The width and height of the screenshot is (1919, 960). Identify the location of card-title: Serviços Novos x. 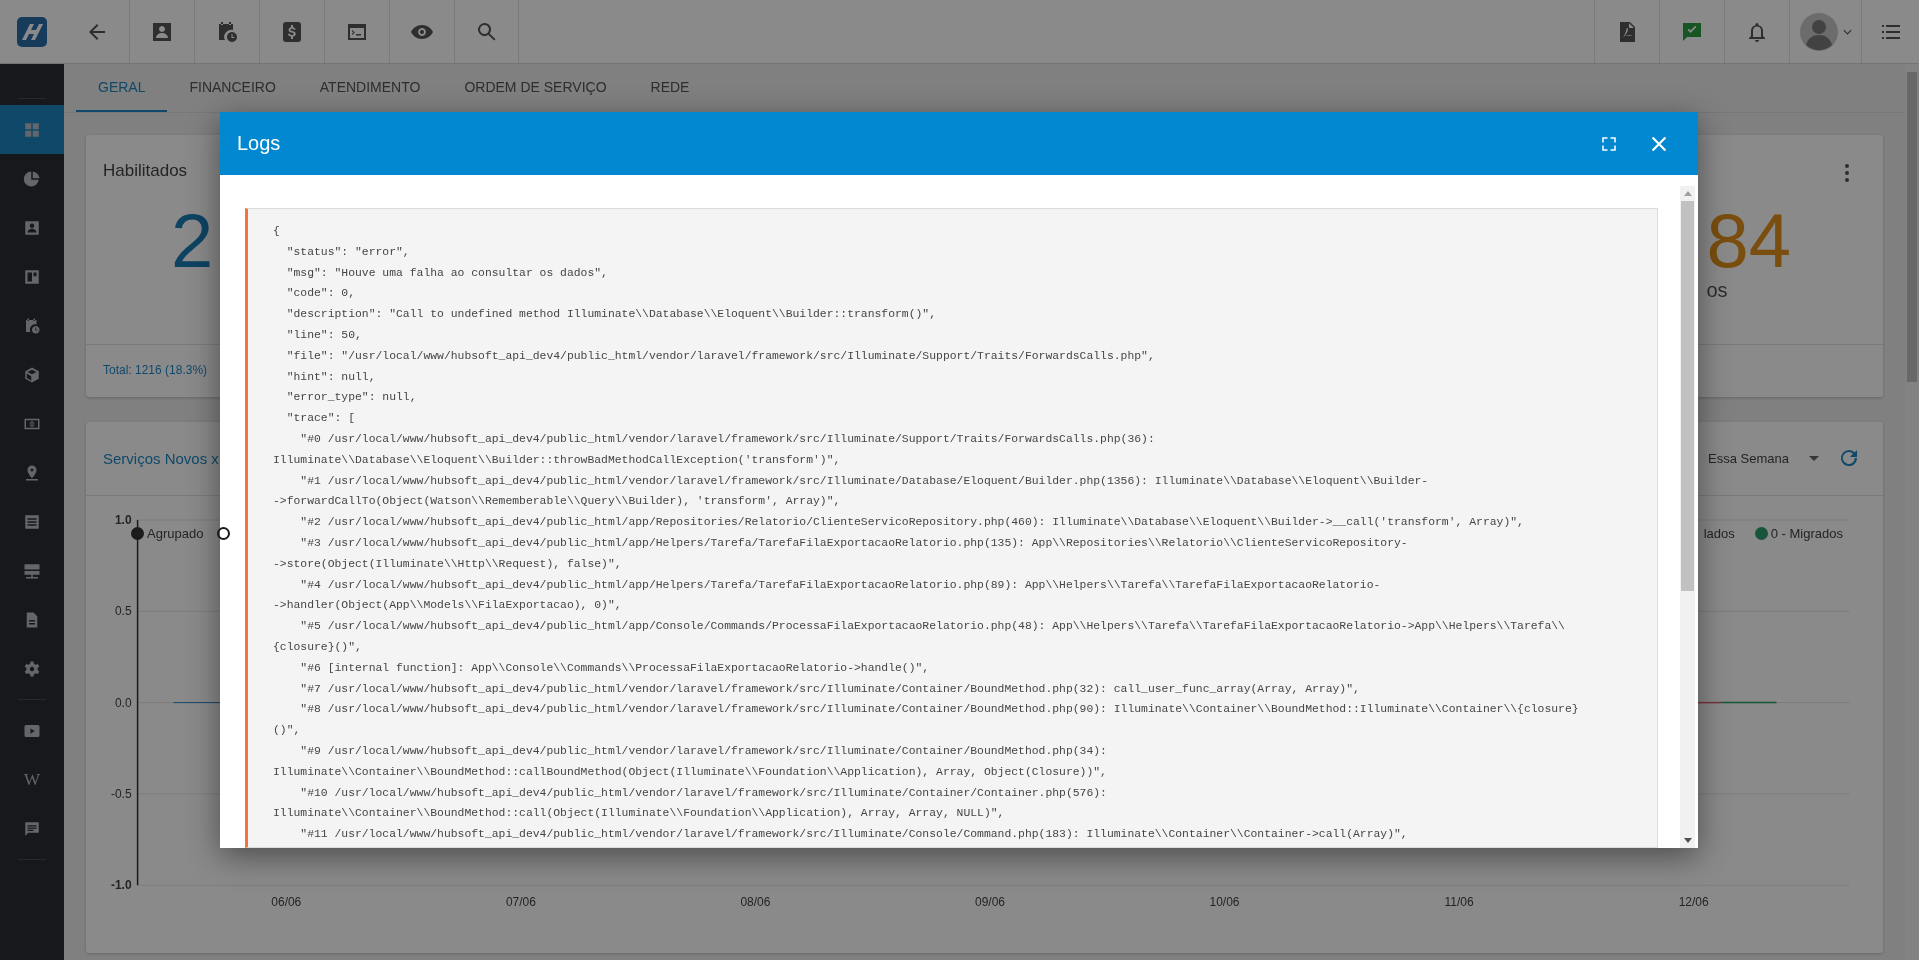
(161, 458).